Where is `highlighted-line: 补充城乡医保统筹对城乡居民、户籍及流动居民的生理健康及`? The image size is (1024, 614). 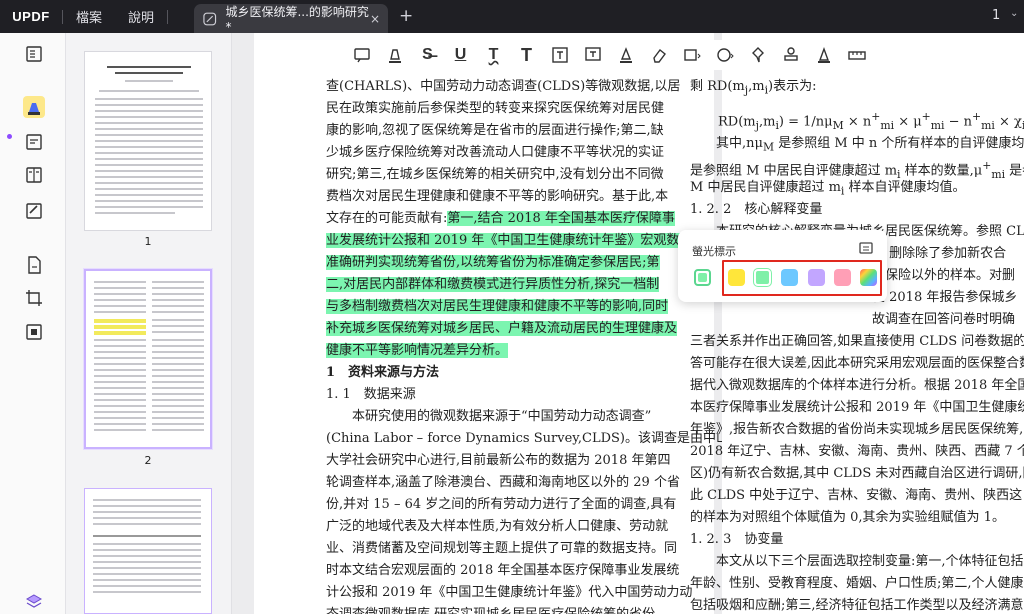
highlighted-line: 补充城乡医保统筹对城乡居民、户籍及流动居民的生理健康及 is located at coordinates (502, 329).